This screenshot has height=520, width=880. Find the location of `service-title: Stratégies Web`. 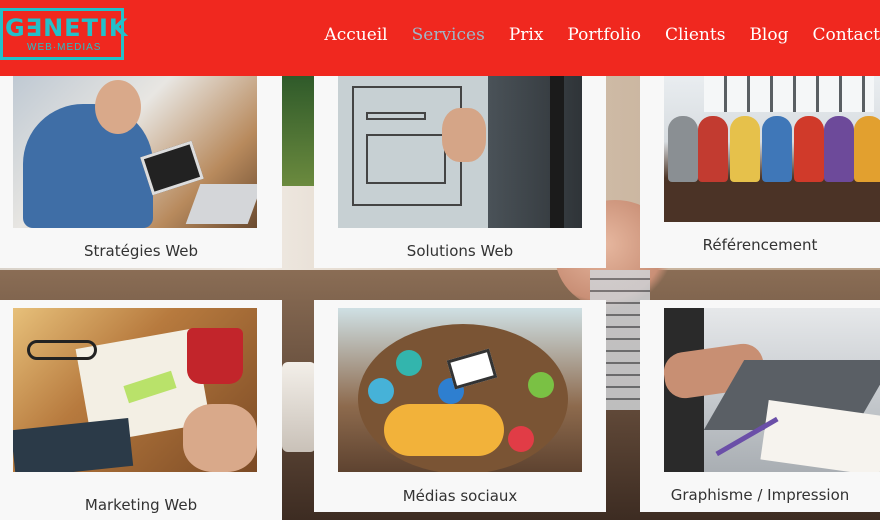

service-title: Stratégies Web is located at coordinates (141, 251).